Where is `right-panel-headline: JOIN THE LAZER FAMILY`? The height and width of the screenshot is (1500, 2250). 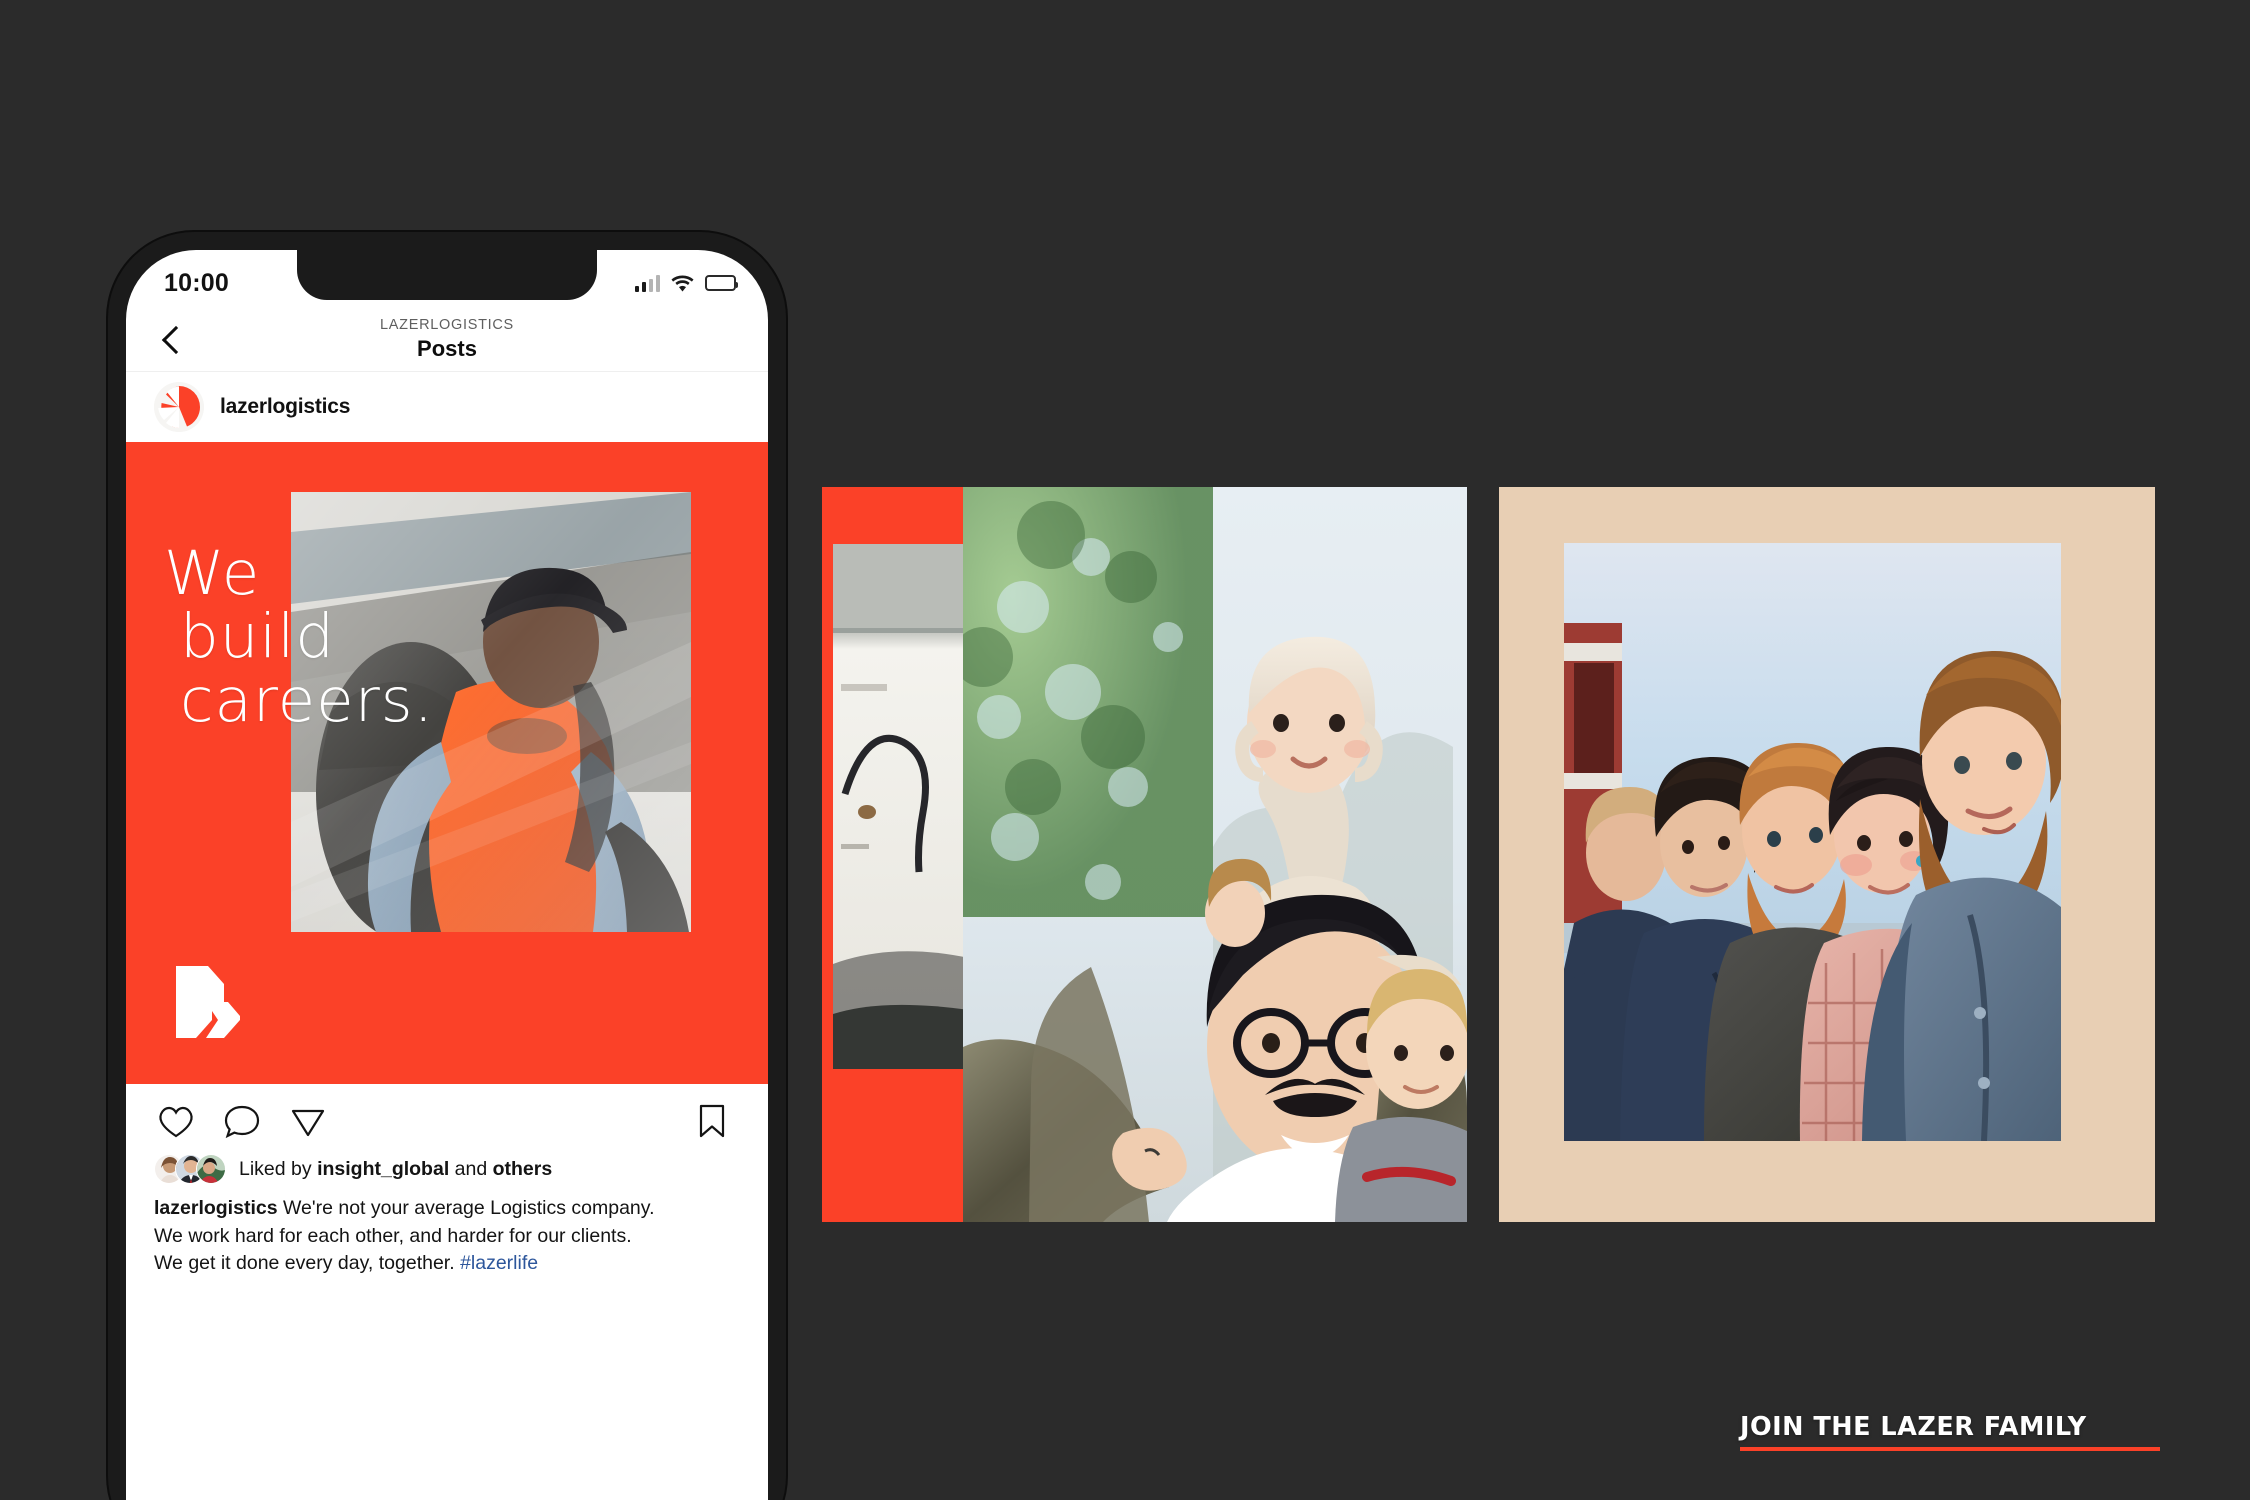
right-panel-headline: JOIN THE LAZER FAMILY is located at coordinates (1913, 1427).